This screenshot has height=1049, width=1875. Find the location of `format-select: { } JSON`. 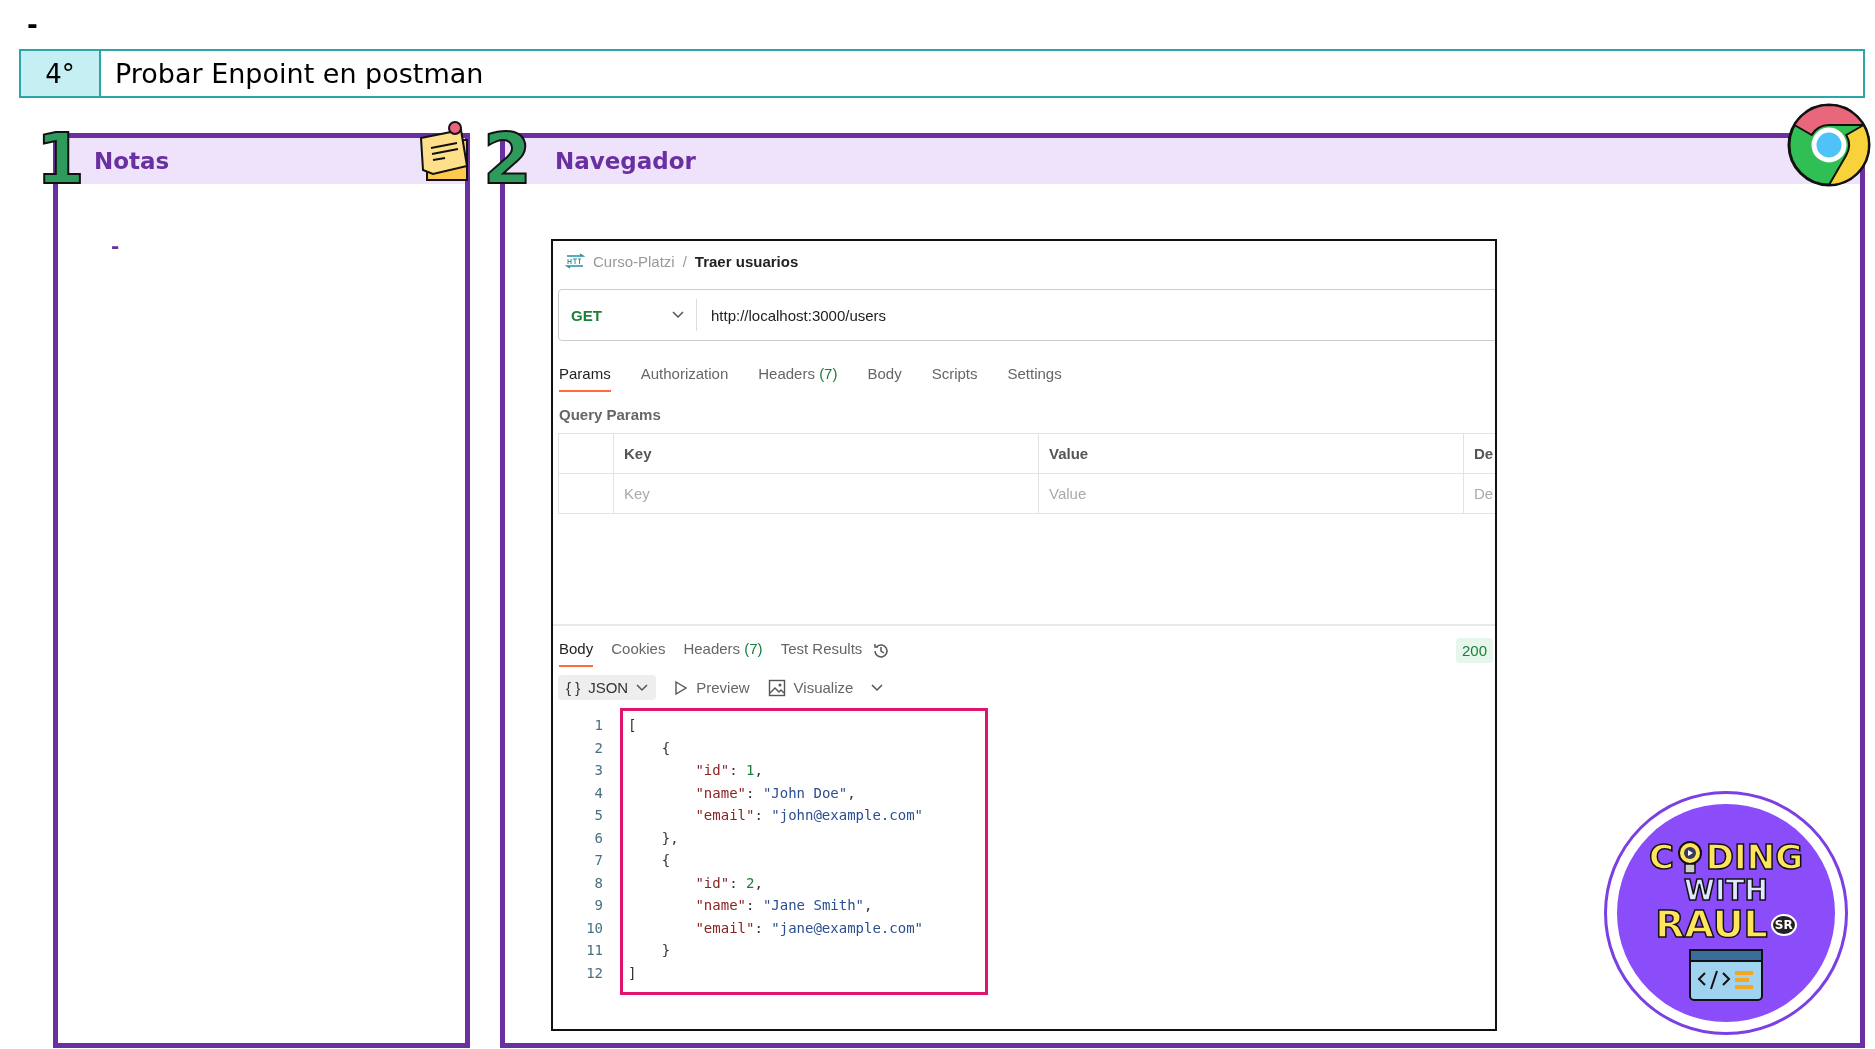

format-select: { } JSON is located at coordinates (607, 687).